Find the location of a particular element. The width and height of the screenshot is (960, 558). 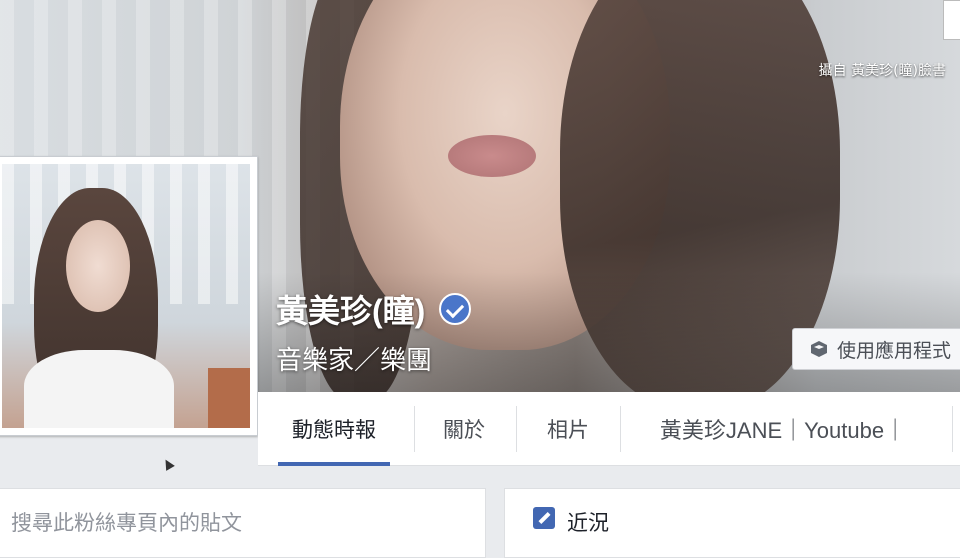

tab-youtube-label: 黃美珍JANE｜Youtube｜ is located at coordinates (783, 430).